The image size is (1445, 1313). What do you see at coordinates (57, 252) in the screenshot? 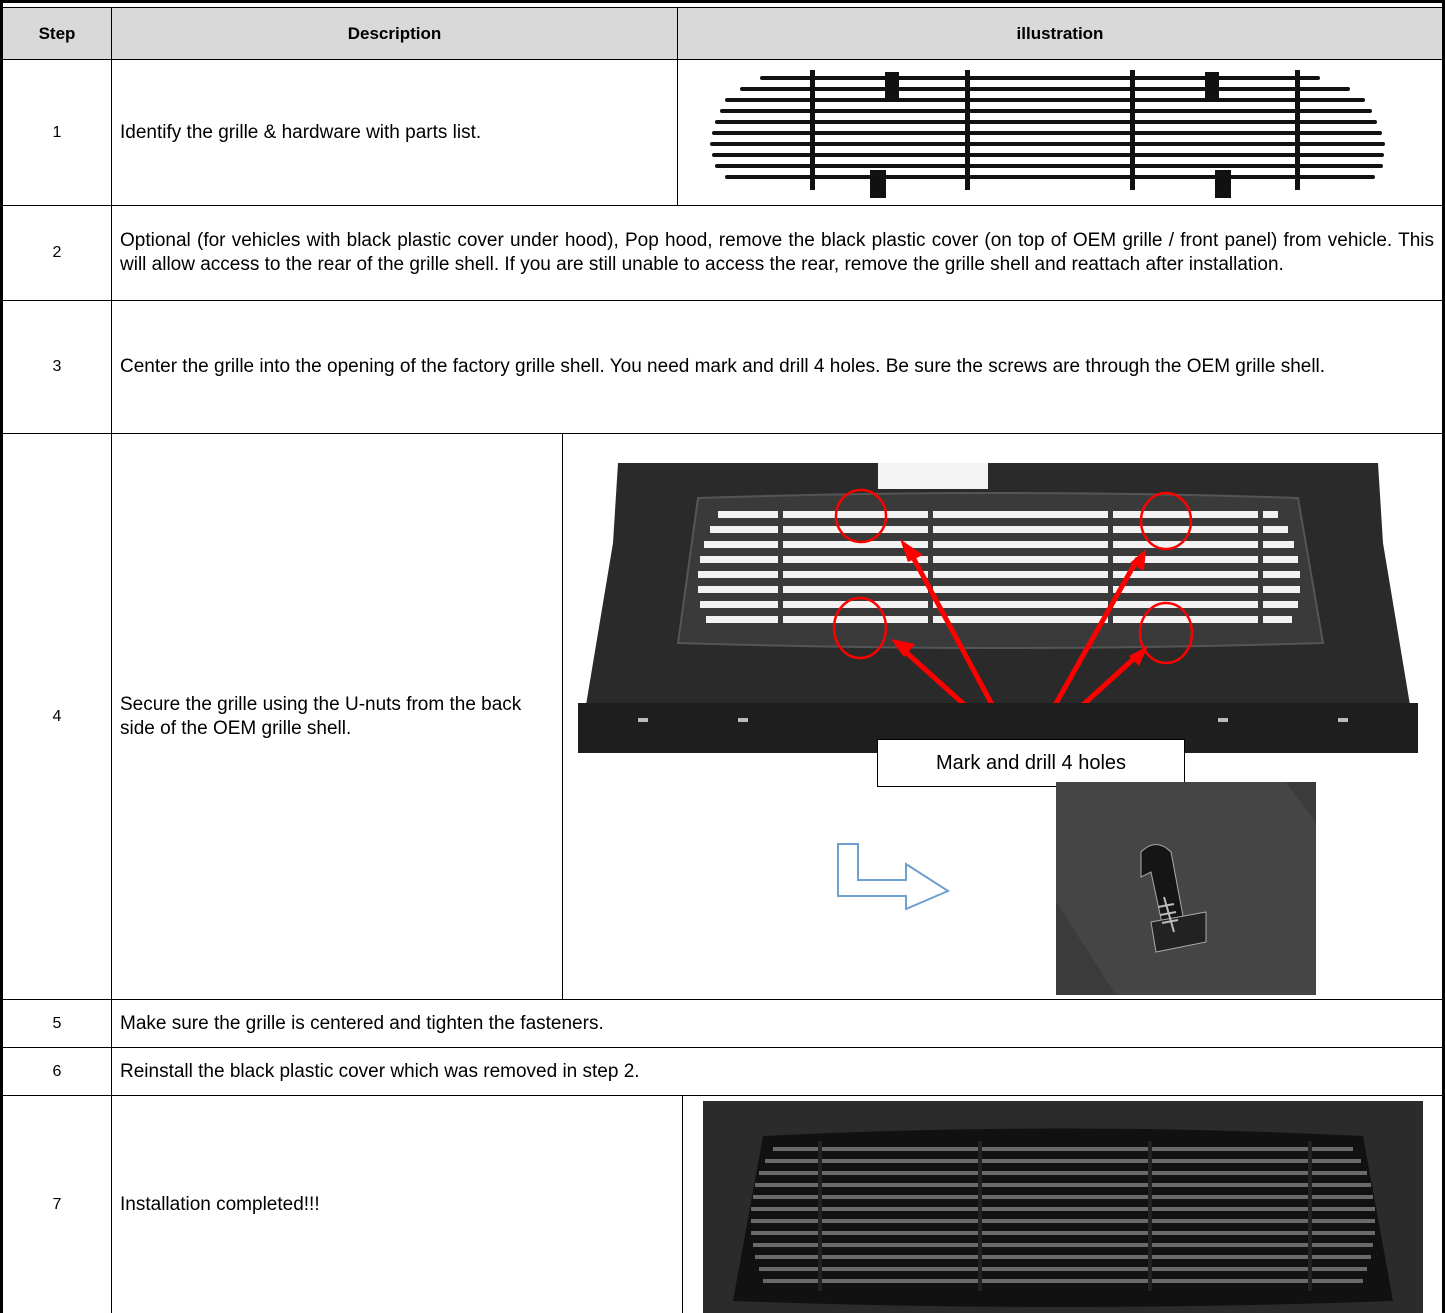
I see `step-number: 2` at bounding box center [57, 252].